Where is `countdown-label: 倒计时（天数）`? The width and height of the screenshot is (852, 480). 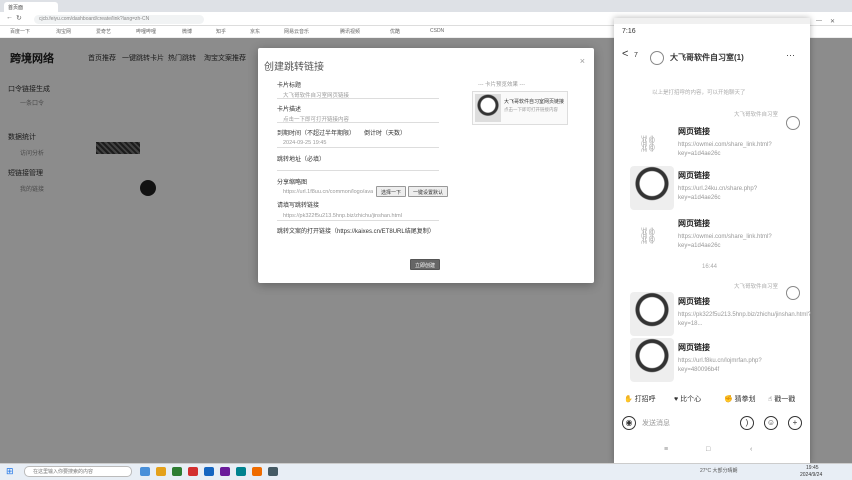
countdown-label: 倒计时（天数） is located at coordinates (385, 134).